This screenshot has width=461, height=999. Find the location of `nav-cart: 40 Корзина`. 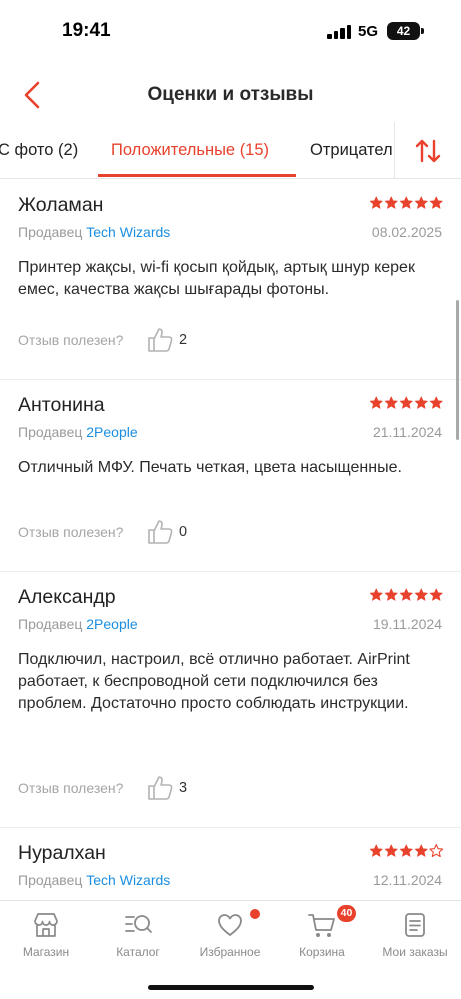

nav-cart: 40 Корзина is located at coordinates (322, 936).